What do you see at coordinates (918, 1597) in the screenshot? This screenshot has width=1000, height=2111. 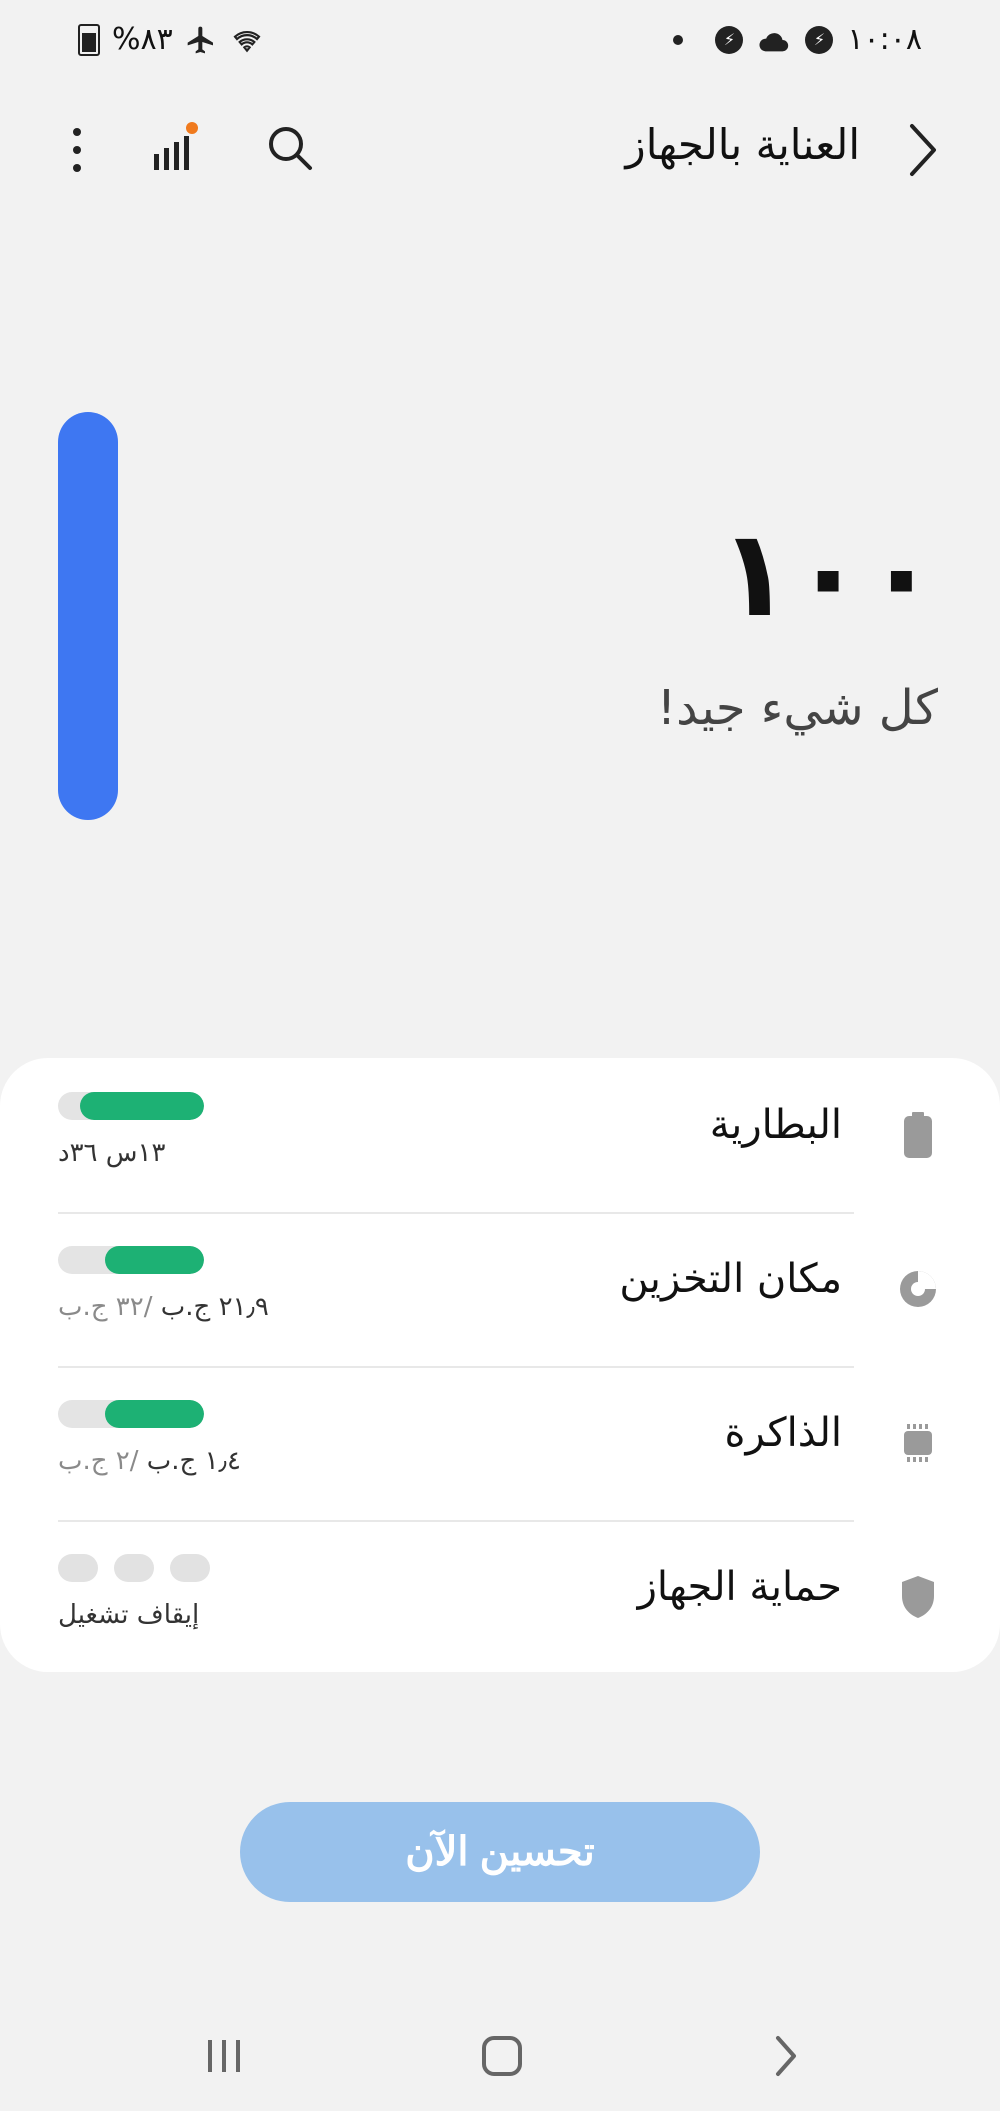 I see `shield-icon` at bounding box center [918, 1597].